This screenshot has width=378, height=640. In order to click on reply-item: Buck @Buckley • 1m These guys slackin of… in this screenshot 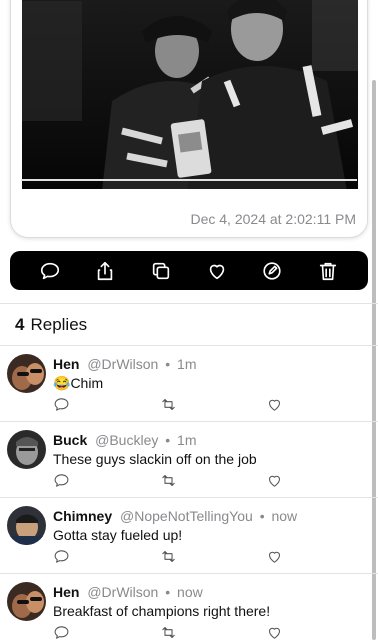, I will do `click(189, 460)`.